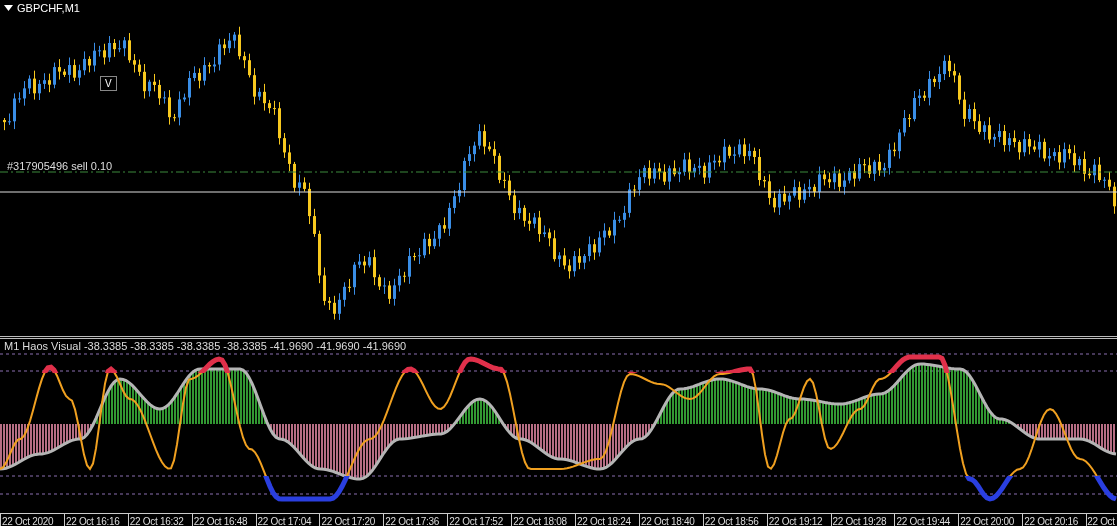 The image size is (1117, 526). I want to click on time-label: 22 Oct 18:40, so click(670, 520).